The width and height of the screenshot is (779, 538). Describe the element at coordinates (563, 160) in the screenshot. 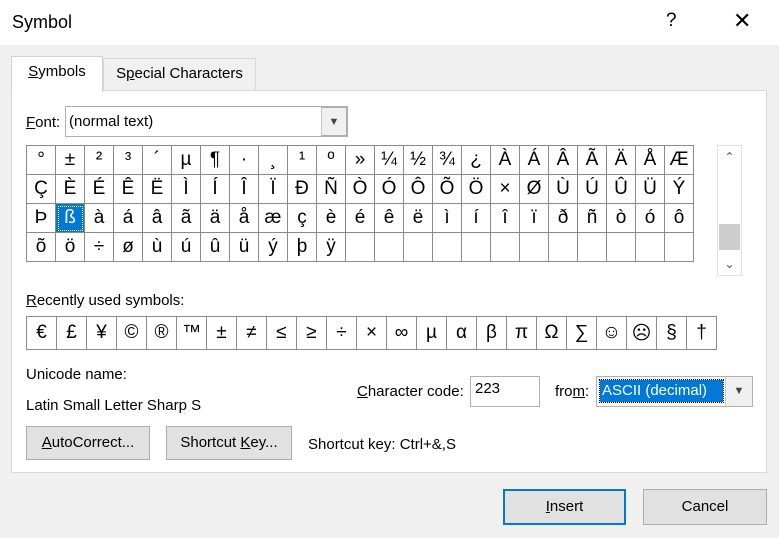

I see `symbol-cell: Â` at that location.